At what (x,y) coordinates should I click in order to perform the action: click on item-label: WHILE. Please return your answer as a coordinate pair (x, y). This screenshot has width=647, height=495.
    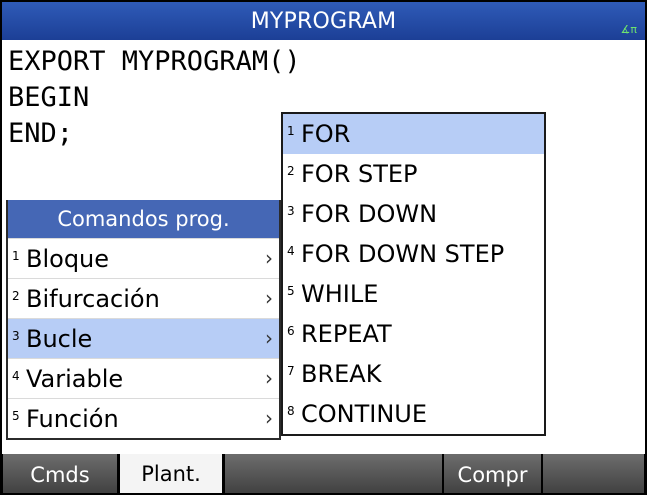
    Looking at the image, I should click on (340, 294).